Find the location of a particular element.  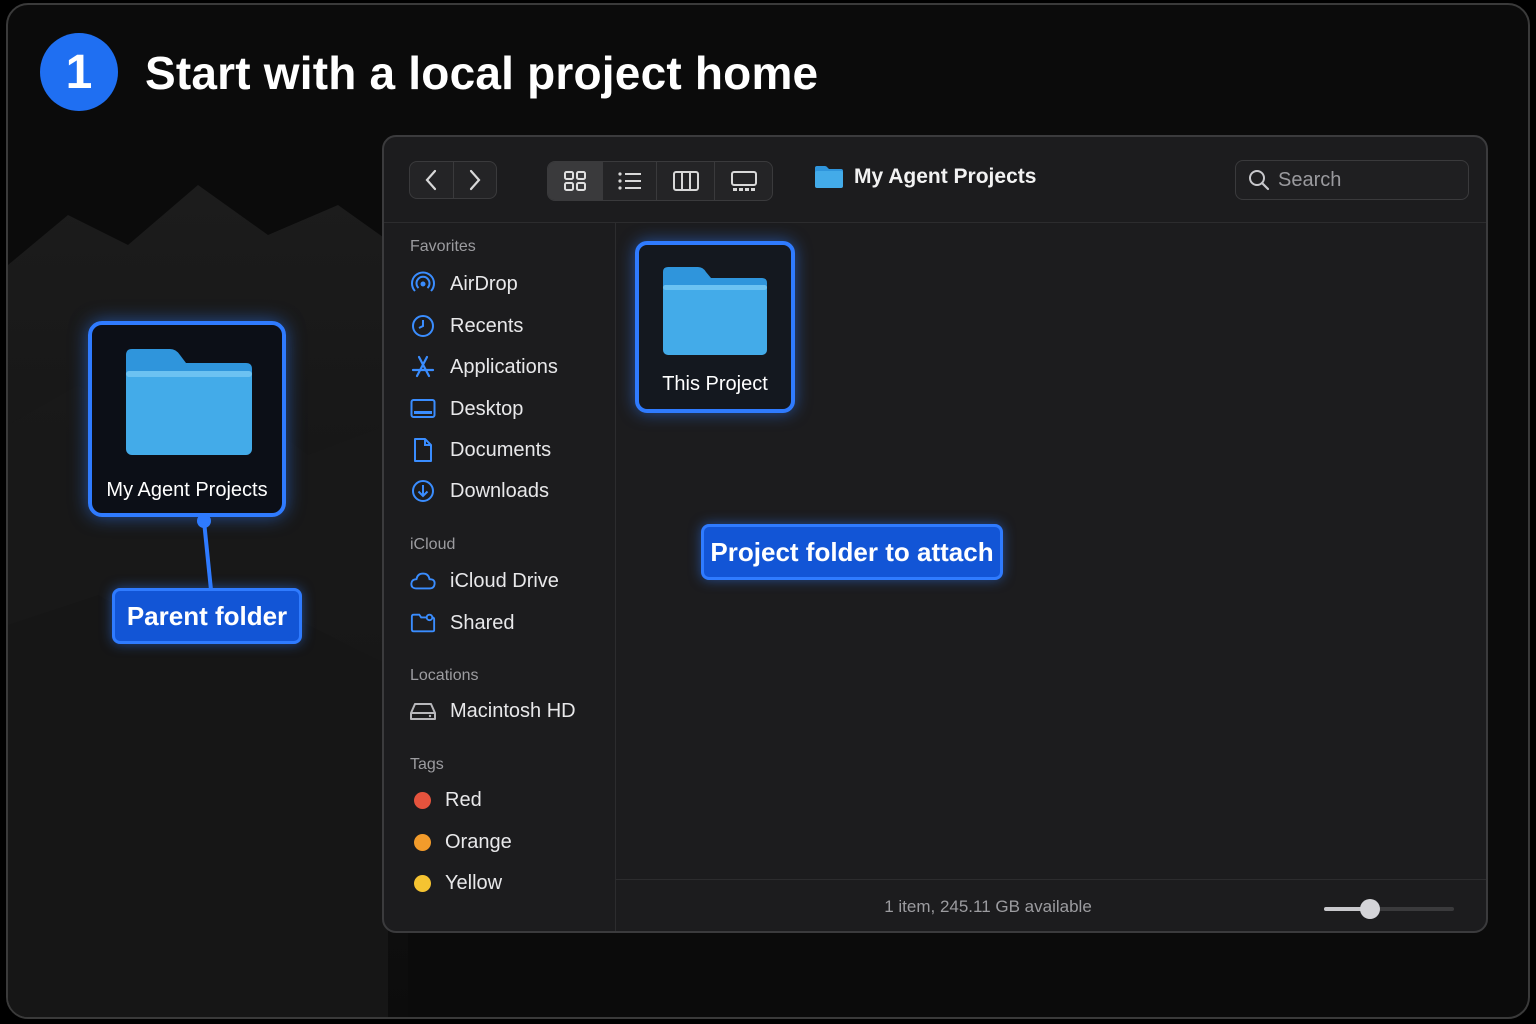

parent-folder-card: My Agent Projects is located at coordinates (187, 419).